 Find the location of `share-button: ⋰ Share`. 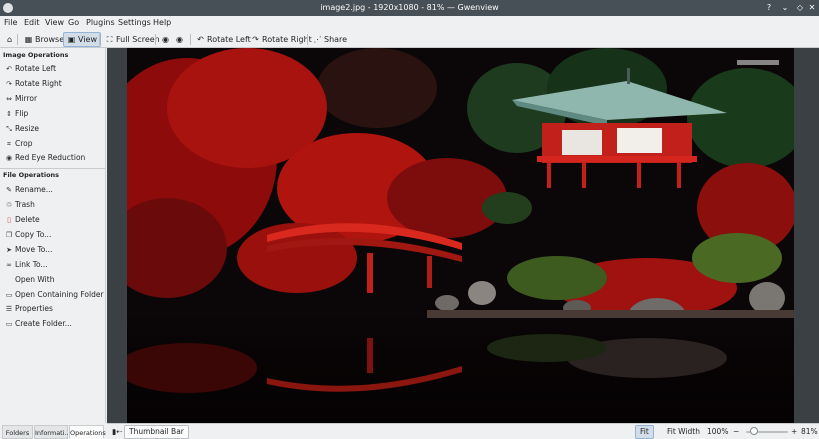

share-button: ⋰ Share is located at coordinates (330, 39).